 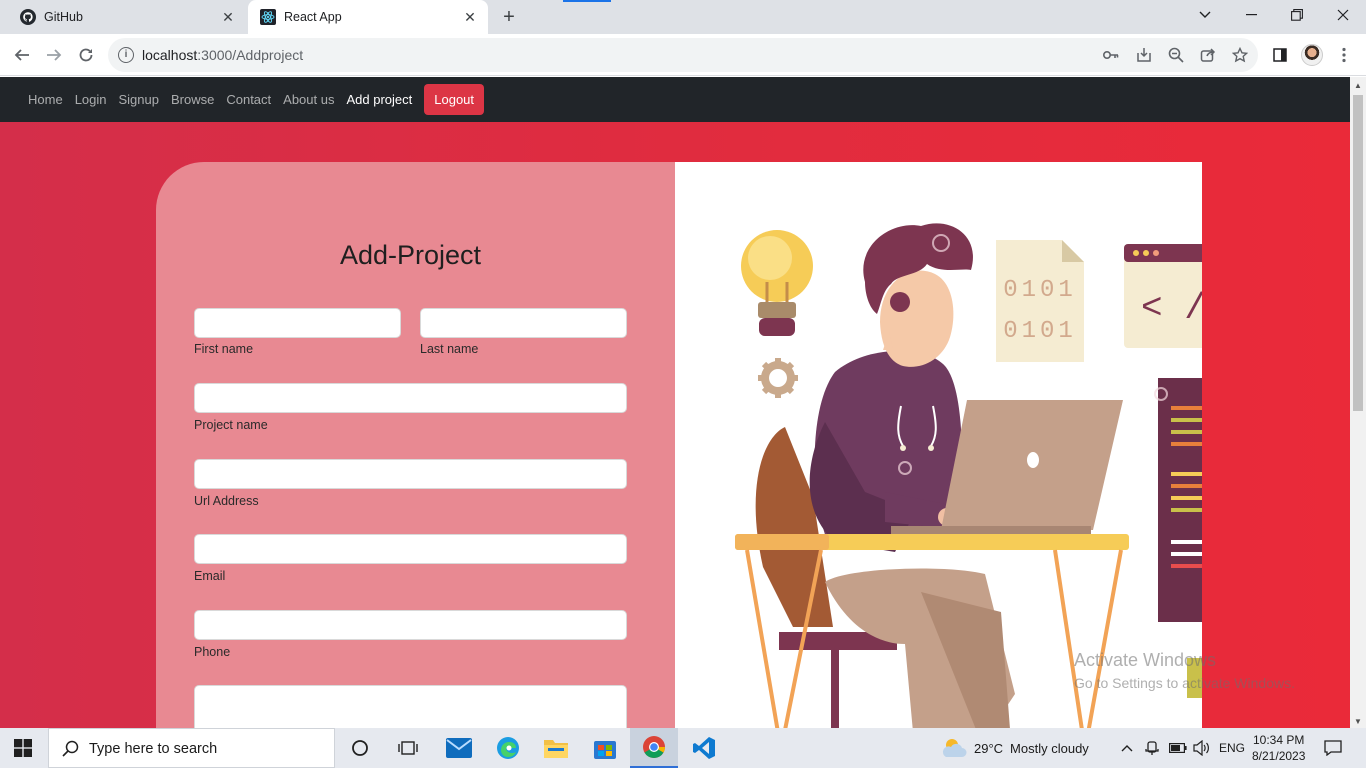 I want to click on tab-github: GitHub ✕, so click(x=127, y=17).